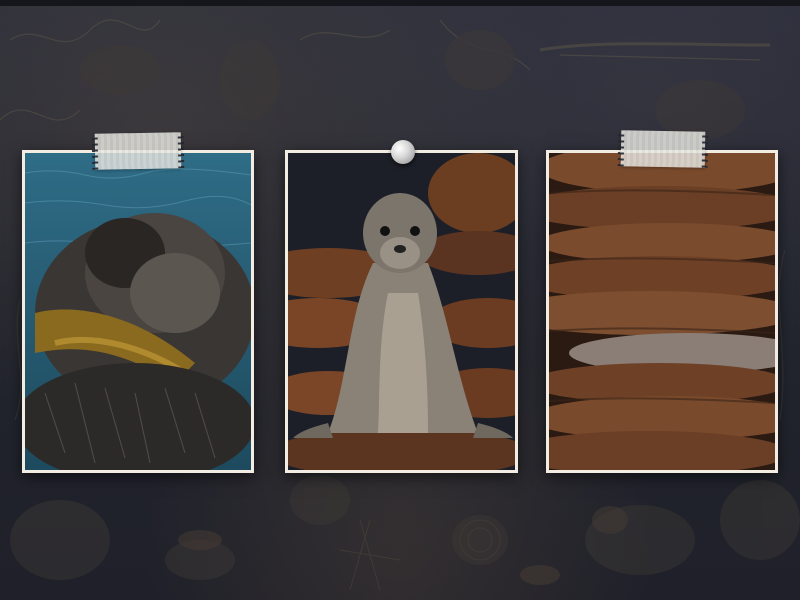  I want to click on pin-icon, so click(403, 152).